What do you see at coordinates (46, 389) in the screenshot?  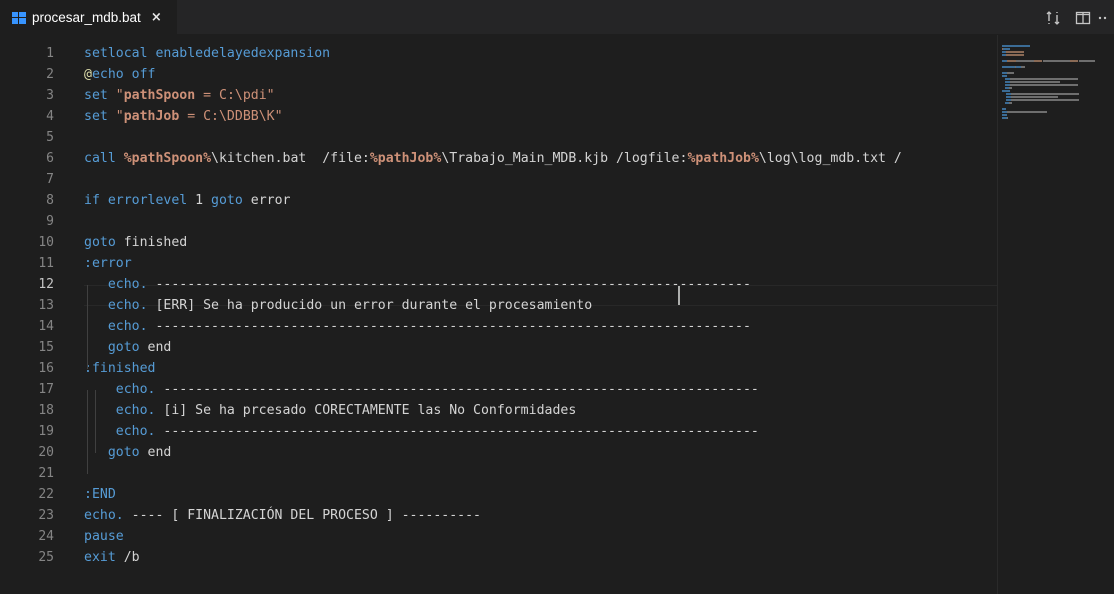 I see `line-number: 17` at bounding box center [46, 389].